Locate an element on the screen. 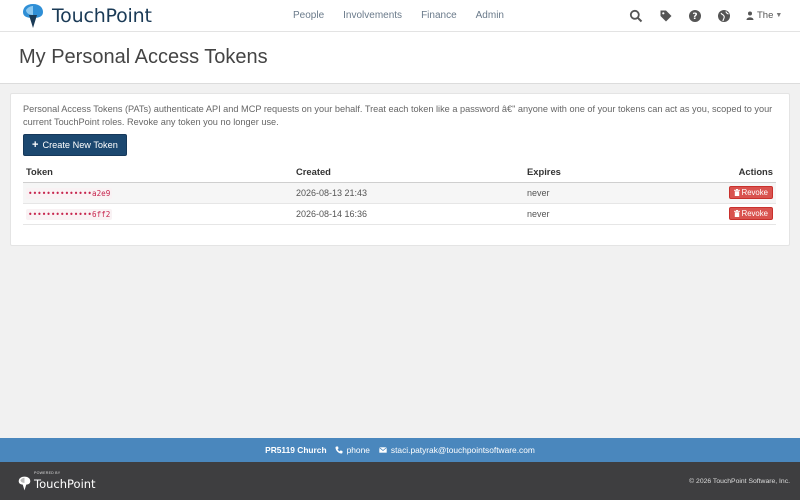 This screenshot has height=500, width=800. main-nav: People Involvements Finance Admin is located at coordinates (408, 15).